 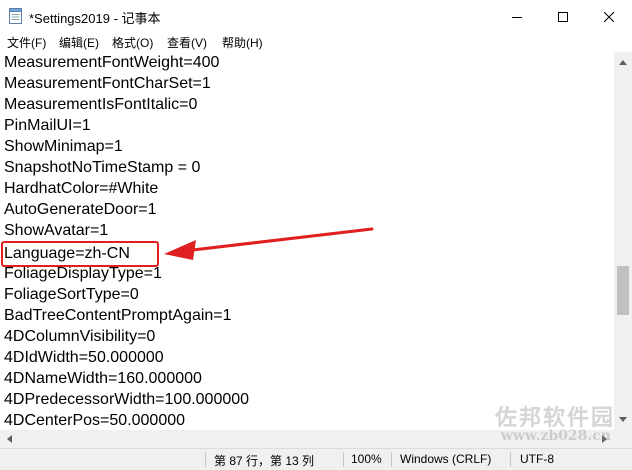 I want to click on status-bar: 第 87 行，第 13 列 100% Windows (CRLF) UTF-8, so click(x=316, y=459).